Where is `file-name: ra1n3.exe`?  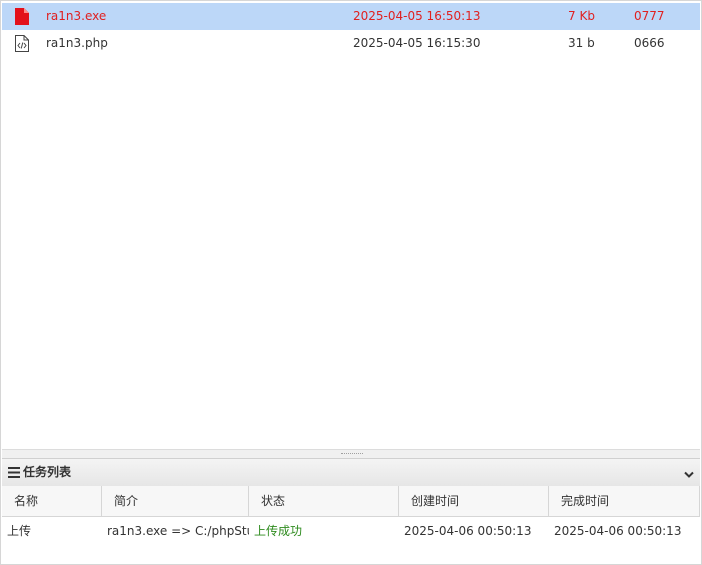 file-name: ra1n3.exe is located at coordinates (76, 16).